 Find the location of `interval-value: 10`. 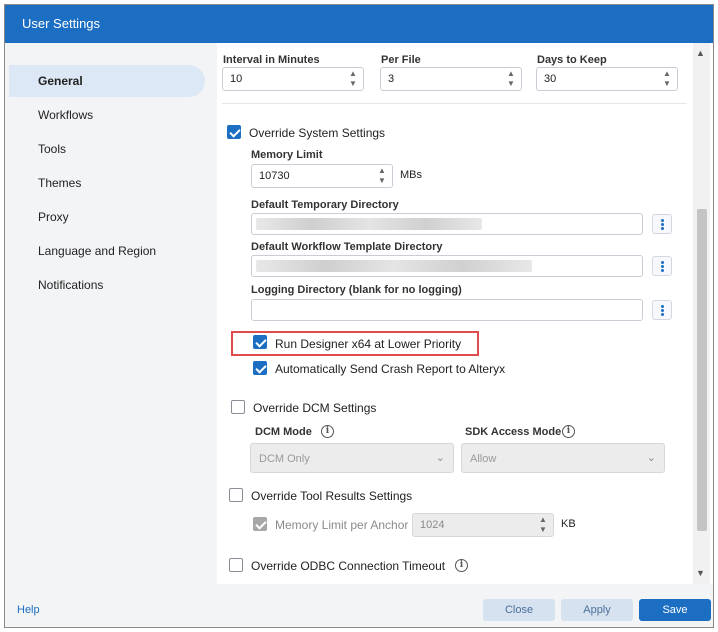

interval-value: 10 is located at coordinates (236, 79).